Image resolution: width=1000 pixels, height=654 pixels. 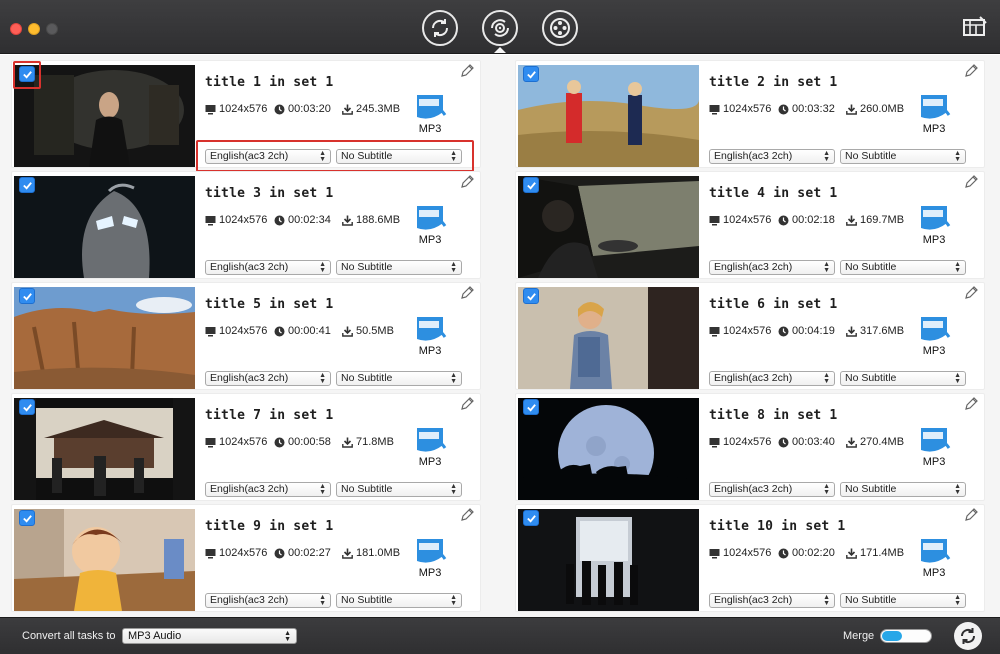 I want to click on merge-toggle, so click(x=906, y=636).